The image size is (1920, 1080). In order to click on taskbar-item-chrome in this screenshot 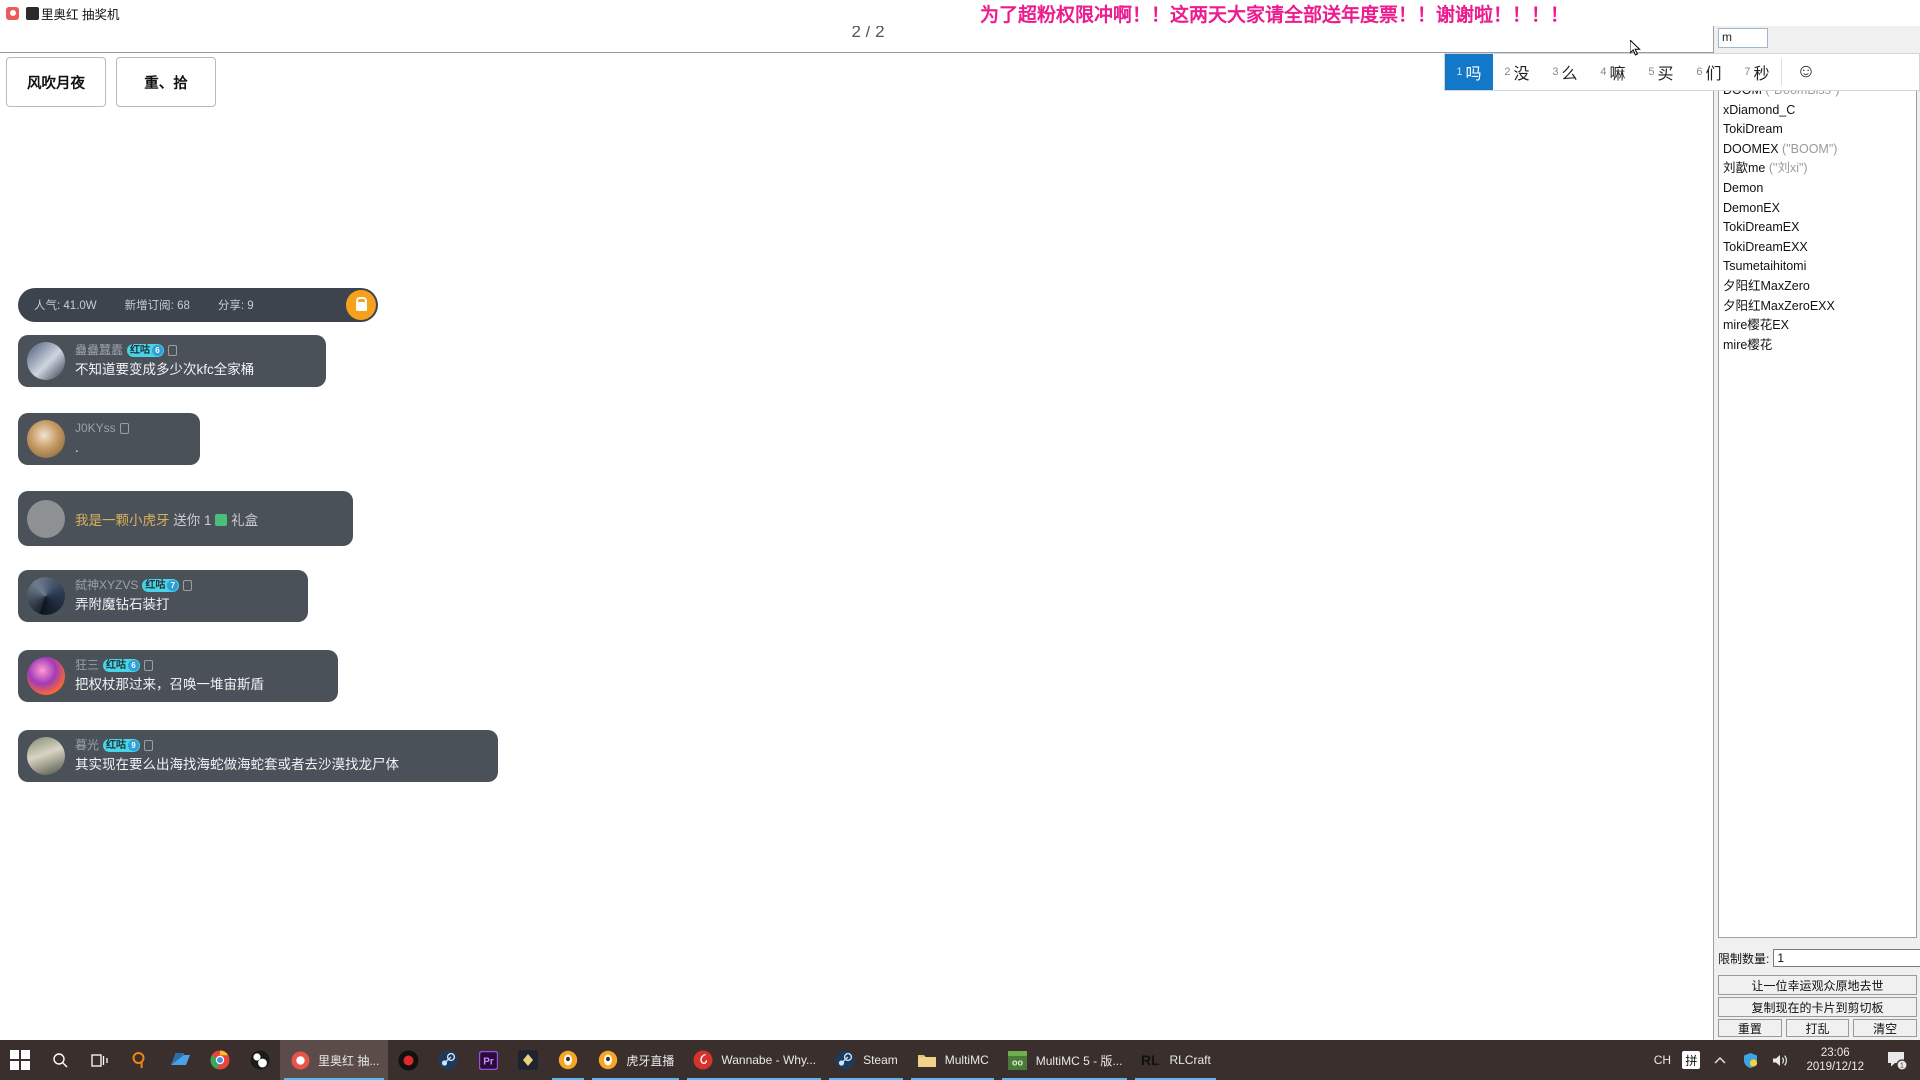, I will do `click(220, 1060)`.